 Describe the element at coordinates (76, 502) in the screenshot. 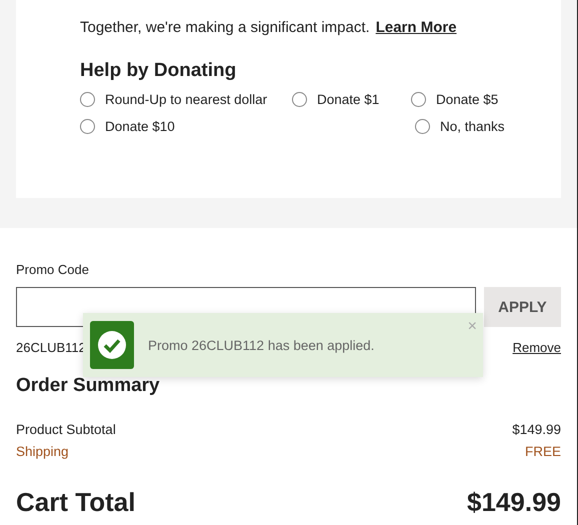

I see `total-label: Cart Total` at that location.